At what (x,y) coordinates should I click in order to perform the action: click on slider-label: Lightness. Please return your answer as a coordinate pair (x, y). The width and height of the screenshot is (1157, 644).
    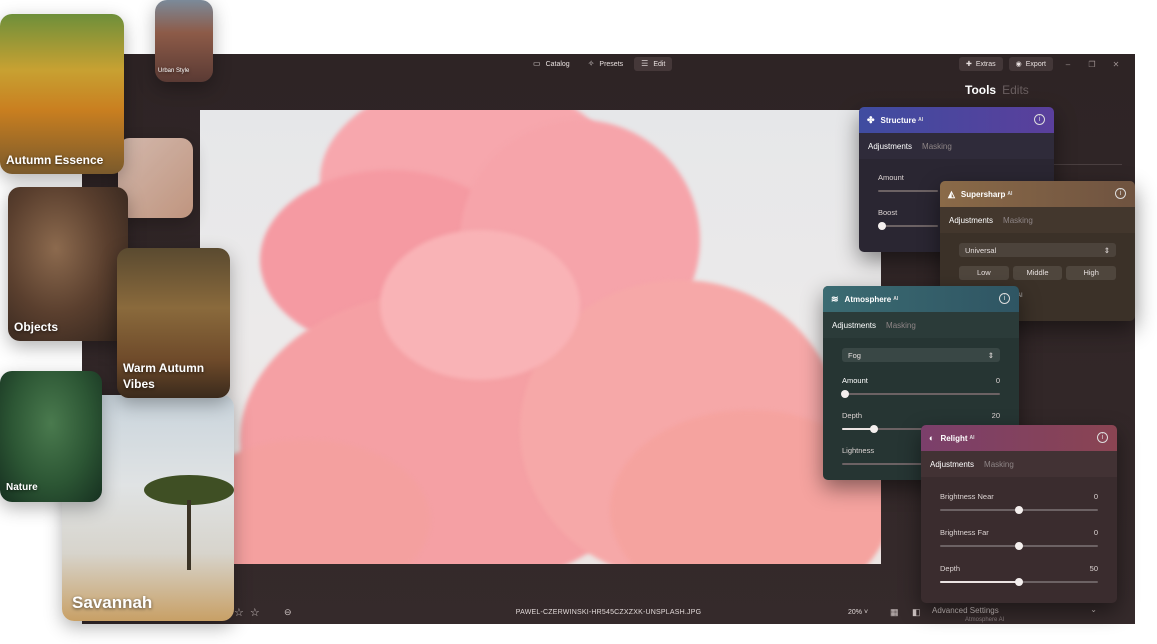
    Looking at the image, I should click on (858, 450).